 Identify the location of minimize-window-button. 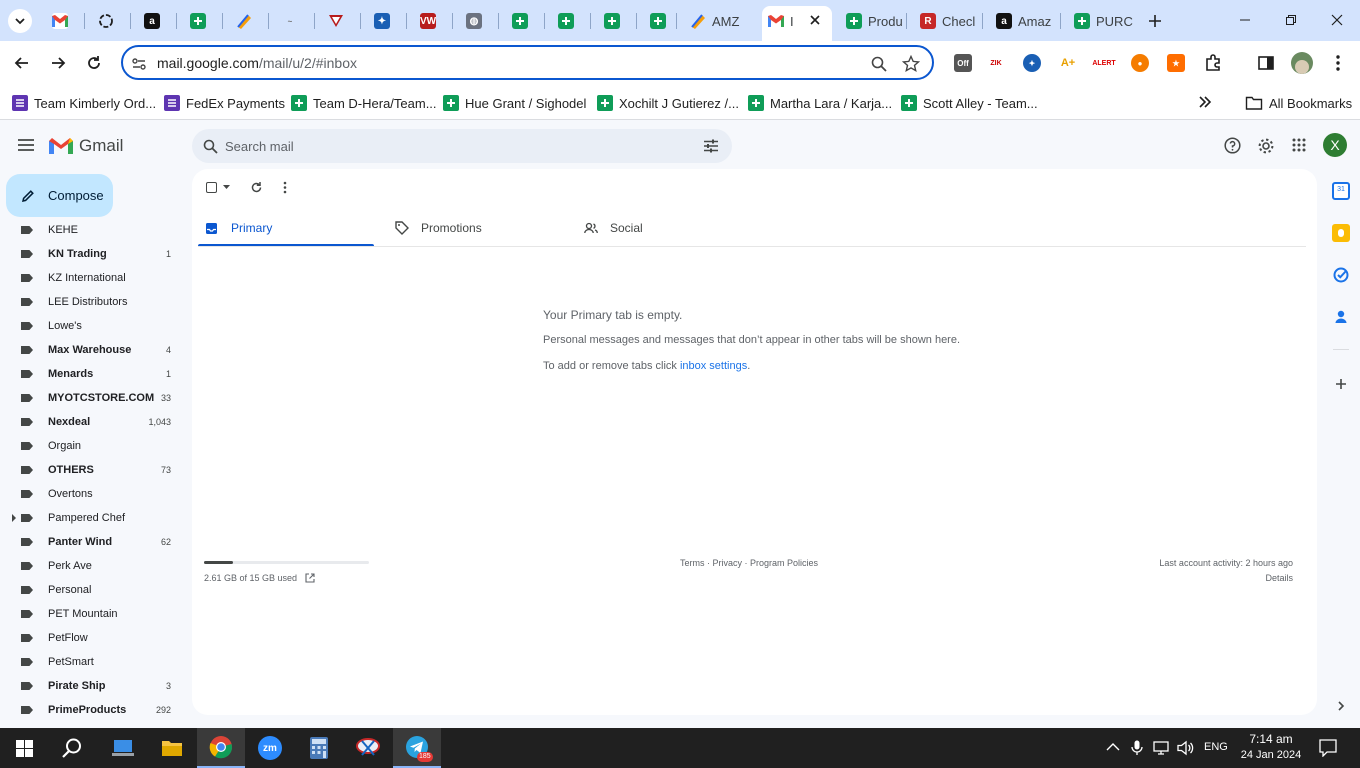
(1245, 20).